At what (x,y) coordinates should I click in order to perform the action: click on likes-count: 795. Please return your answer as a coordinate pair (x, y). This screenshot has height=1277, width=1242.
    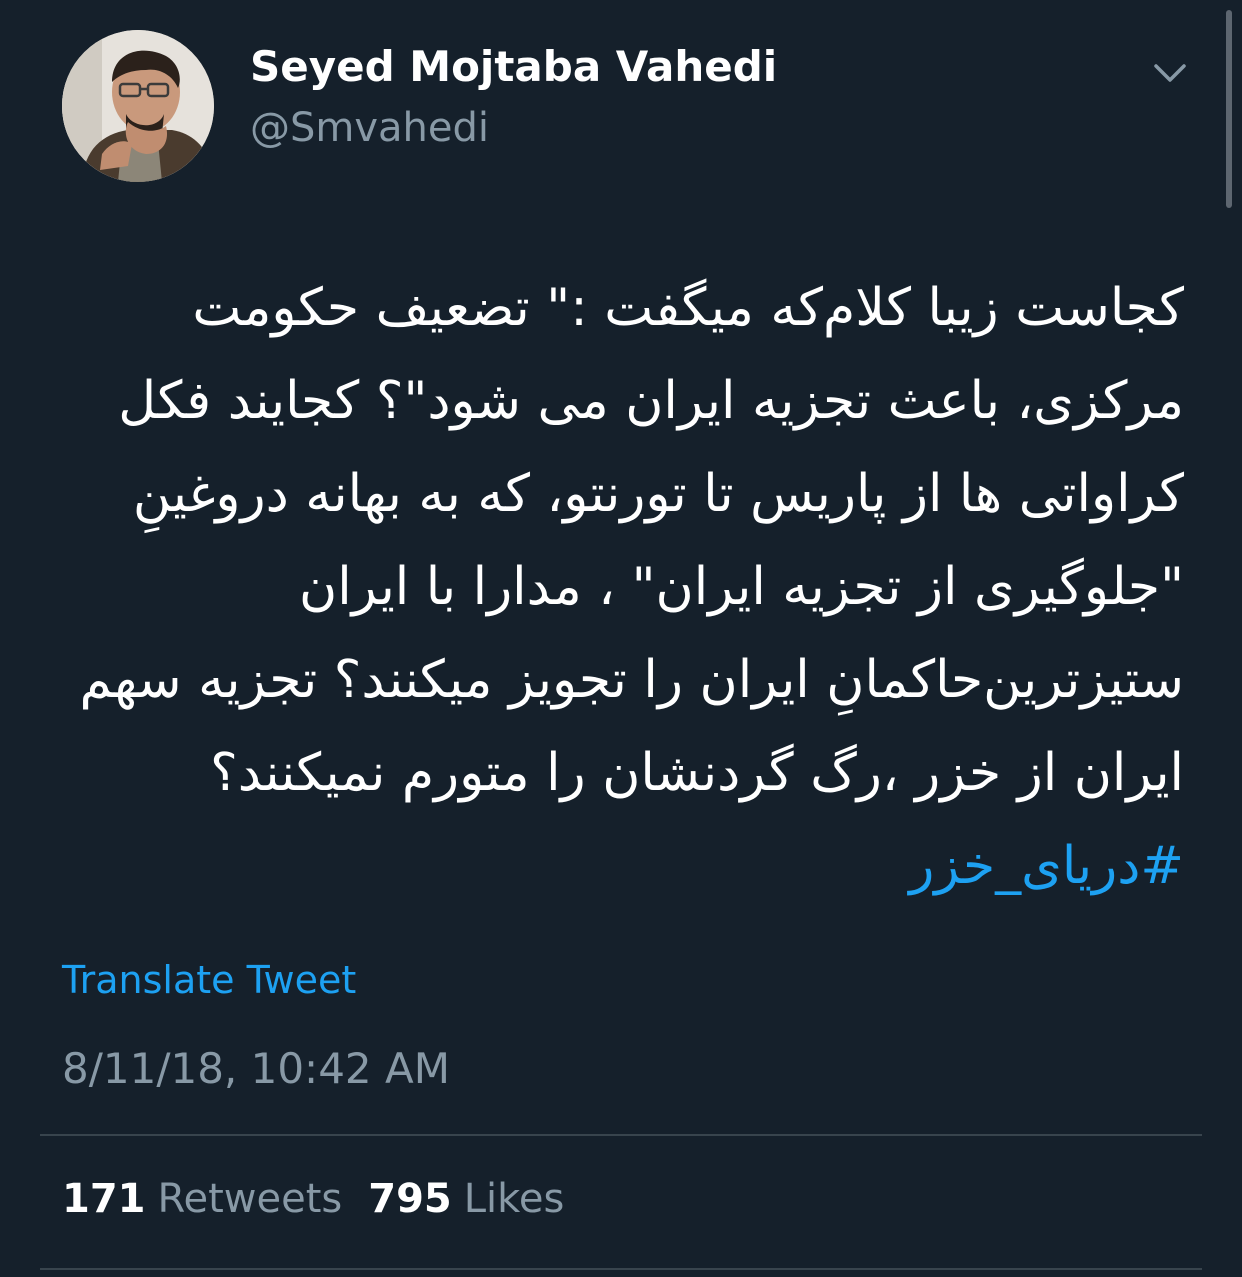
    Looking at the image, I should click on (410, 1199).